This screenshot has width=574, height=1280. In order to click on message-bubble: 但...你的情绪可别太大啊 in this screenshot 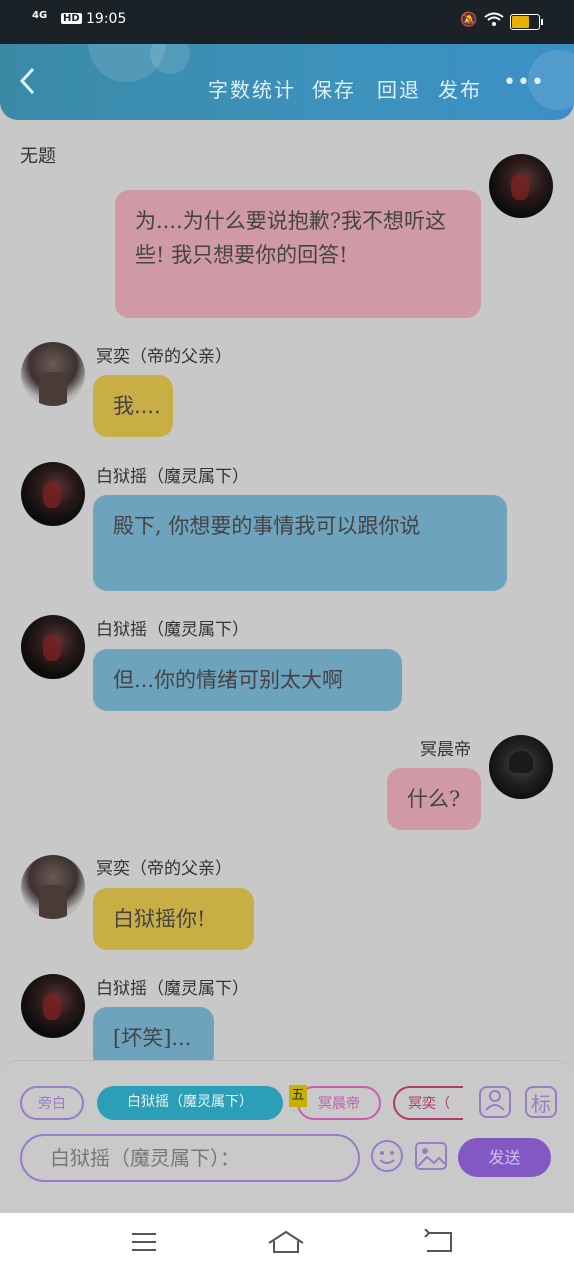, I will do `click(247, 680)`.